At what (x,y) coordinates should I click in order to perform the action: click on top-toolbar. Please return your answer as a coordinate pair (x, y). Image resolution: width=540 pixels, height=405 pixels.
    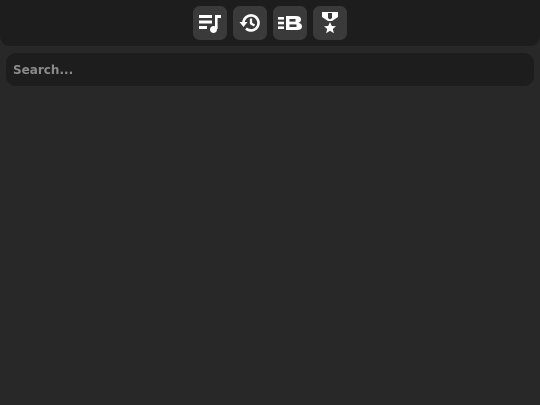
    Looking at the image, I should click on (270, 23).